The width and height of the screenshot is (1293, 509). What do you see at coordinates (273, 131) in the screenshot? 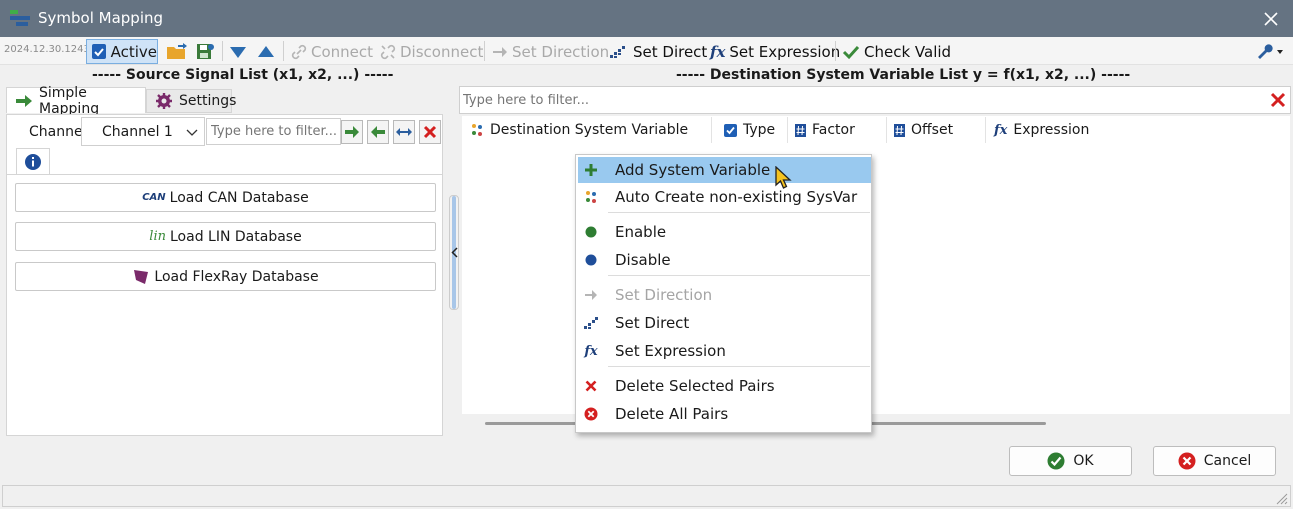
I see `source-filter-input` at bounding box center [273, 131].